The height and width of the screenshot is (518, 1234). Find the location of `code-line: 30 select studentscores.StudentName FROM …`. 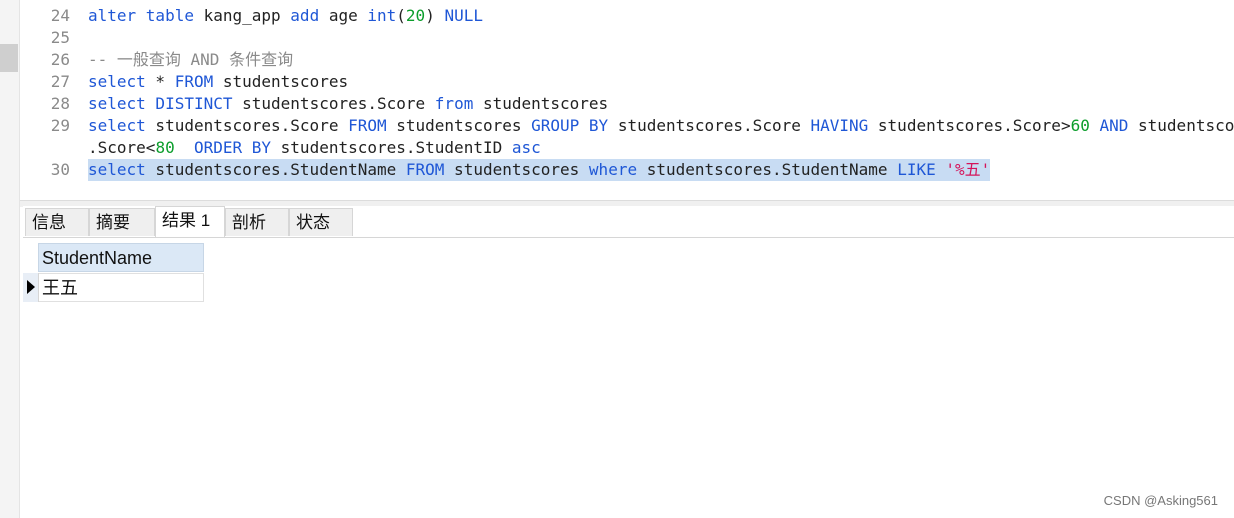

code-line: 30 select studentscores.StudentName FROM … is located at coordinates (627, 170).